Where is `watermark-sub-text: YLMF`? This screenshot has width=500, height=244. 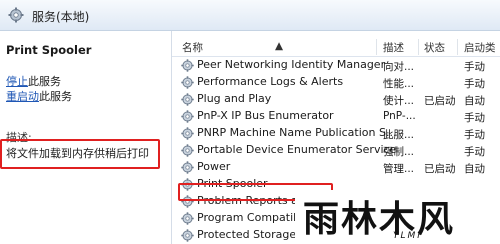 watermark-sub-text: YLMF is located at coordinates (409, 236).